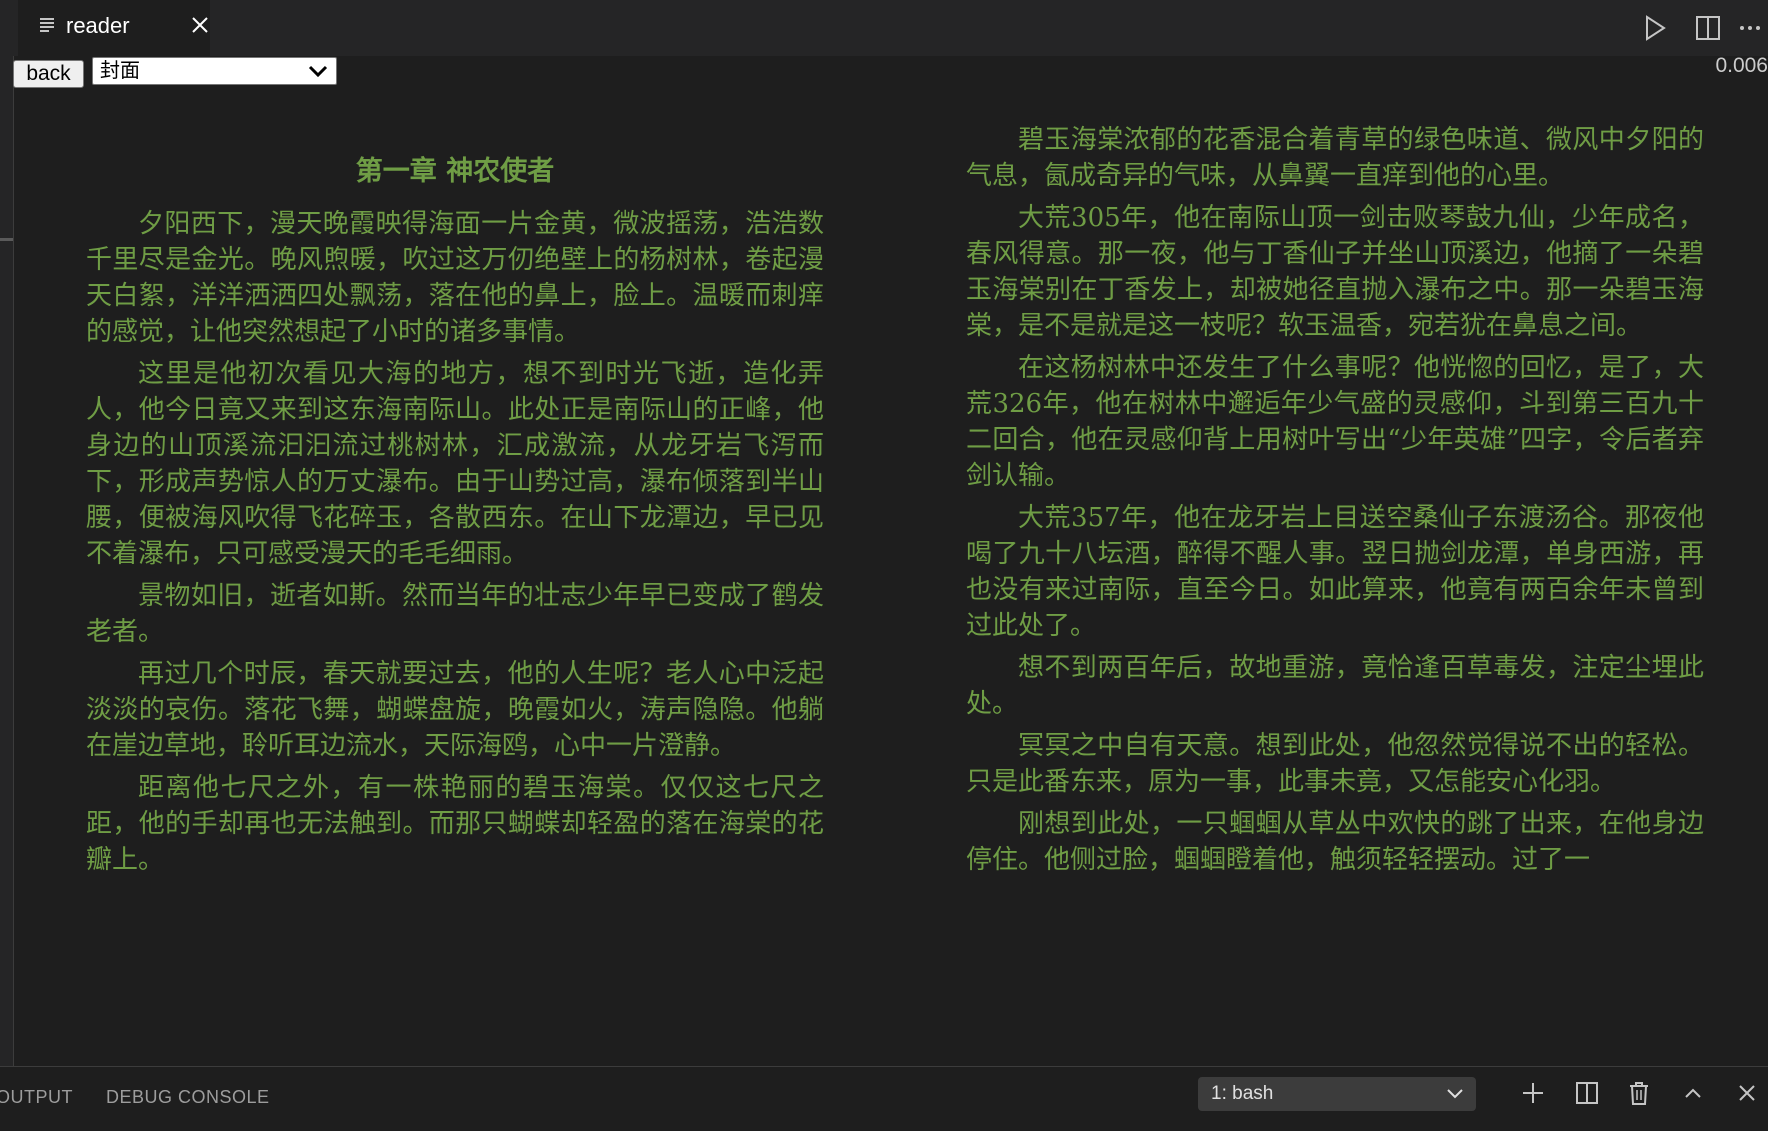 The height and width of the screenshot is (1131, 1768). What do you see at coordinates (36, 1097) in the screenshot?
I see `tab-output: OUTPUT` at bounding box center [36, 1097].